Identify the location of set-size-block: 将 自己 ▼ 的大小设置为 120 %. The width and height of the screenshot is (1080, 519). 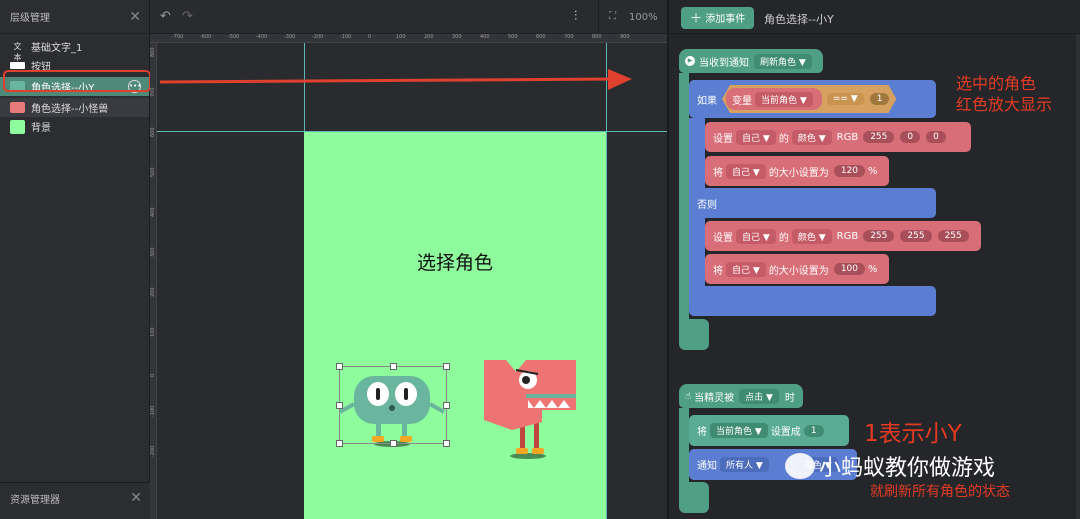
(797, 171).